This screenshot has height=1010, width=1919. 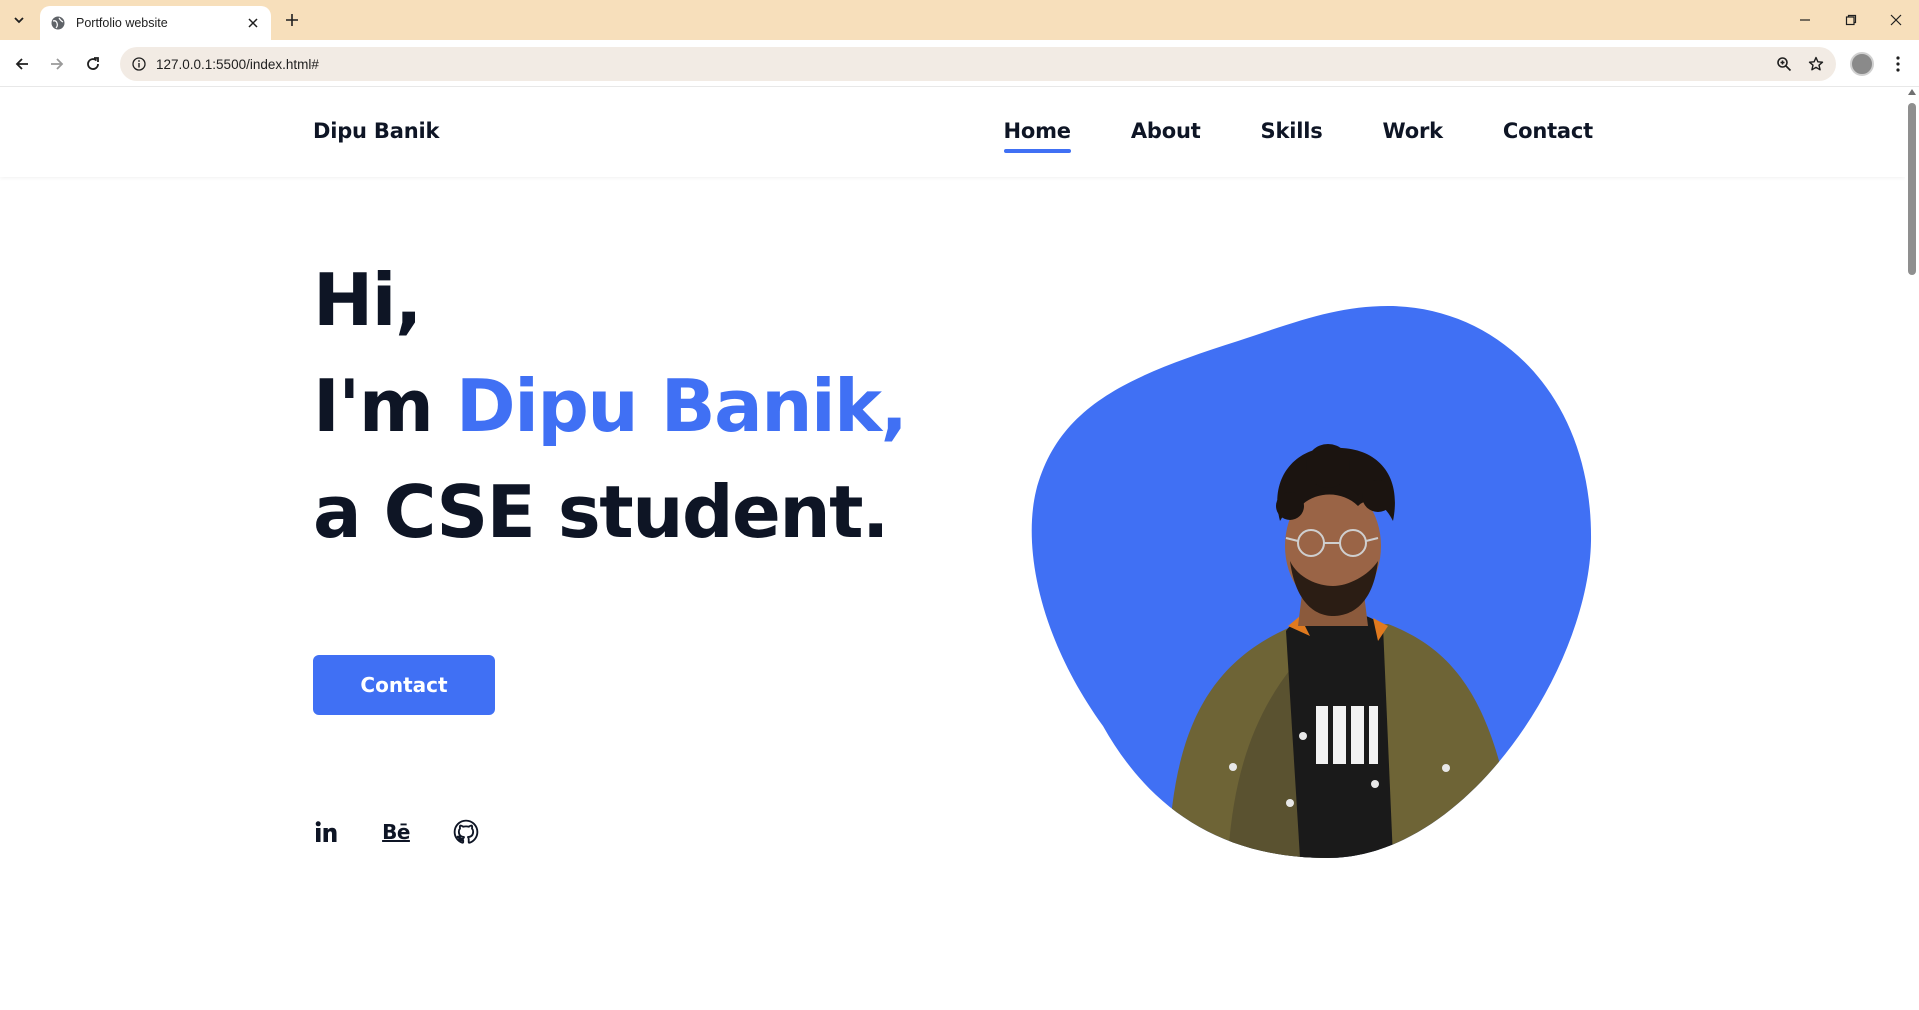 I want to click on nav-link-work: Work, so click(x=1413, y=136).